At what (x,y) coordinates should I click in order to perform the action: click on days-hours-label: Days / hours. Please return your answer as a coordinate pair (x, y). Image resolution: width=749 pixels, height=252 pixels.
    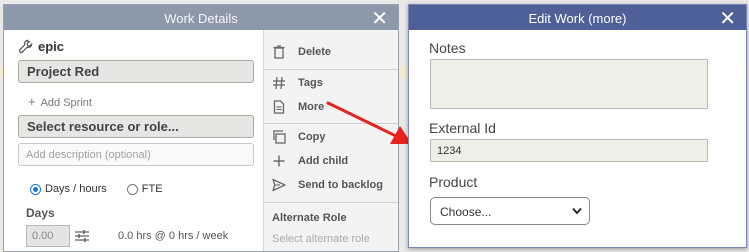
    Looking at the image, I should click on (76, 189).